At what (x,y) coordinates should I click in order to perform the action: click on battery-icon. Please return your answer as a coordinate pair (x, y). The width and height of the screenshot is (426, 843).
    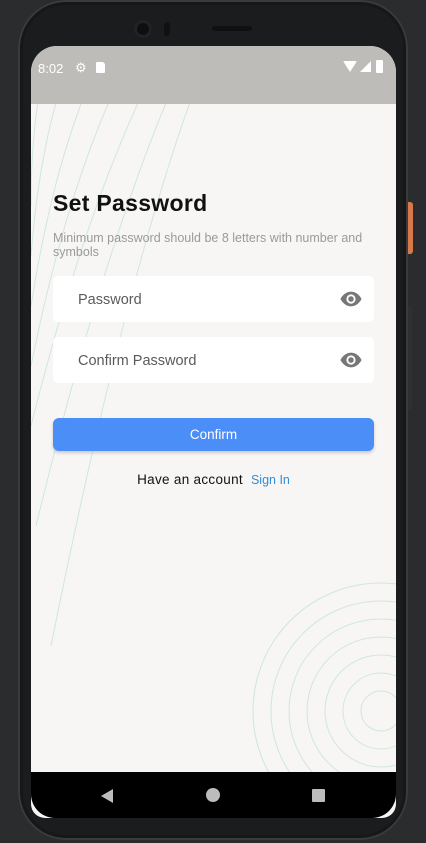
    Looking at the image, I should click on (379, 66).